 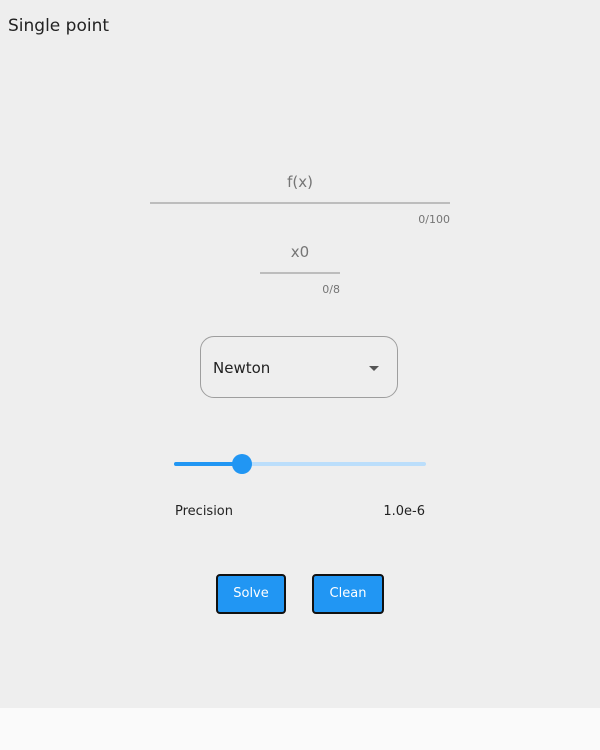 What do you see at coordinates (300, 203) in the screenshot?
I see `fx-field-underline` at bounding box center [300, 203].